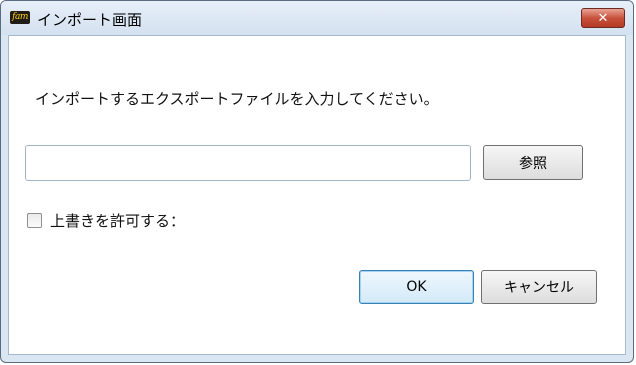  I want to click on overwrite-label: 上書きを許可する：, so click(118, 221).